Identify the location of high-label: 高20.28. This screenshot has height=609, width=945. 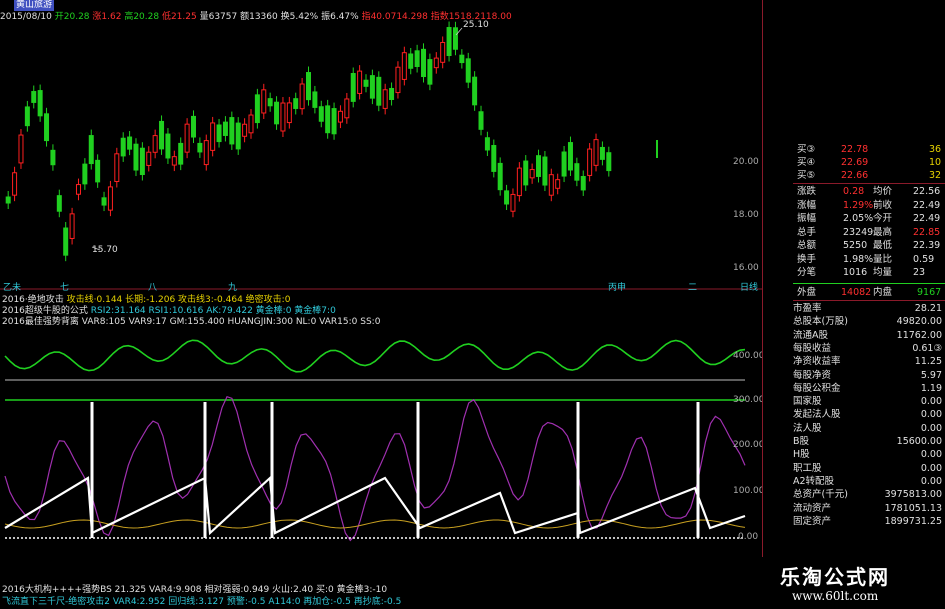
(142, 17).